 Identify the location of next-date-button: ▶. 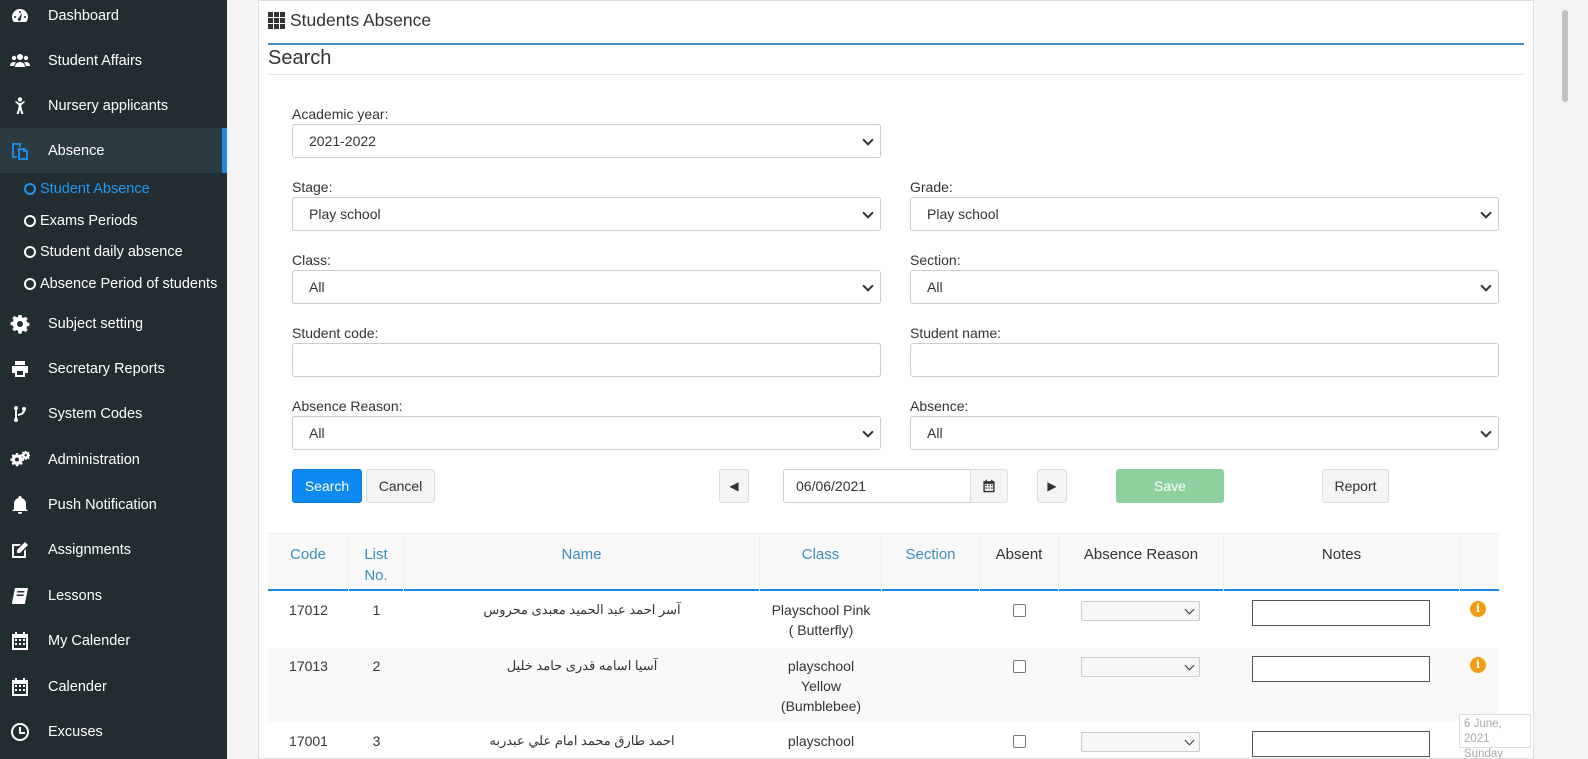
(1052, 486).